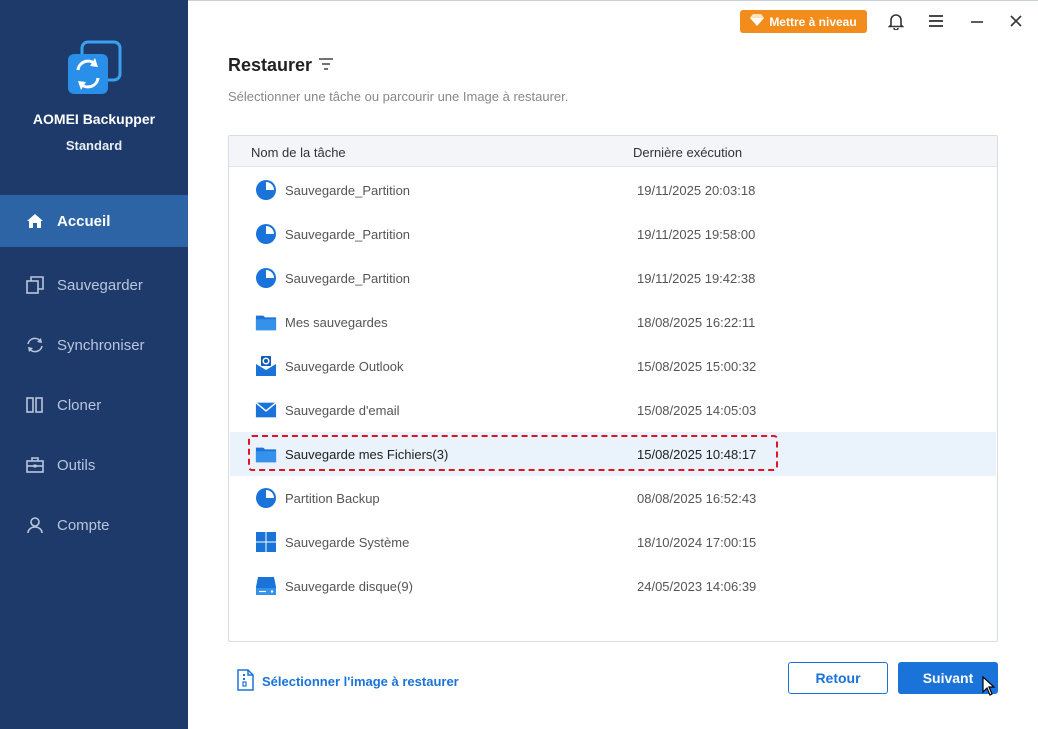  Describe the element at coordinates (94, 145) in the screenshot. I see `app-edition: Standard` at that location.